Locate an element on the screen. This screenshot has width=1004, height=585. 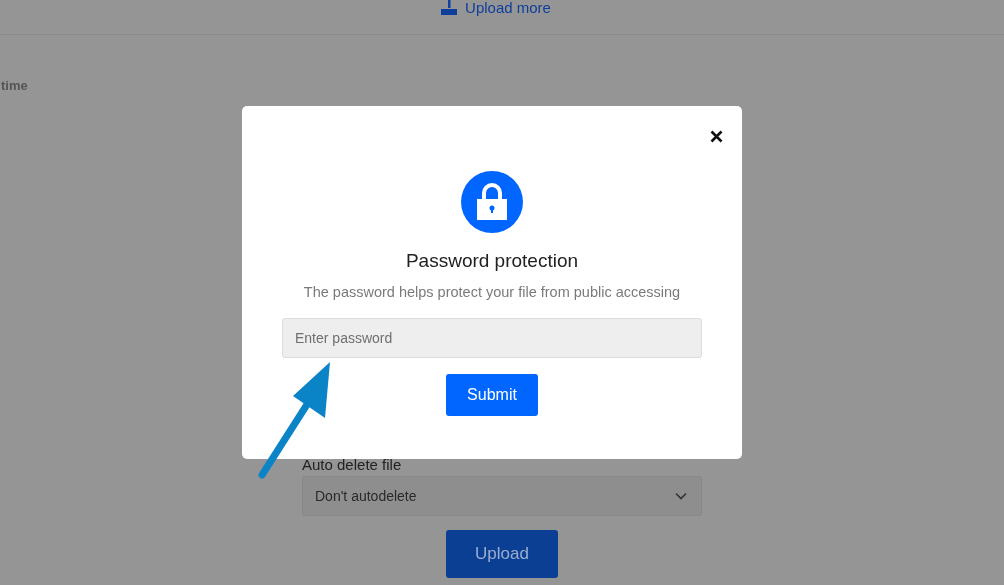
close-icon is located at coordinates (716, 136).